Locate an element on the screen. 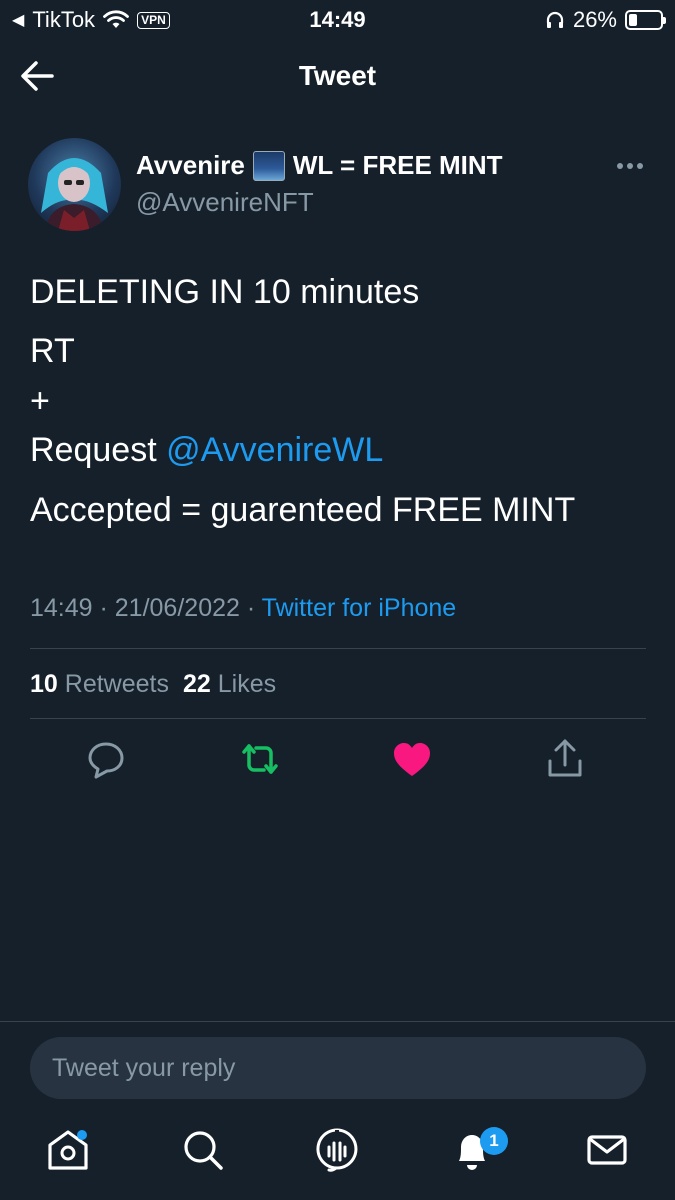 This screenshot has height=1200, width=675. top-nav: Tweet is located at coordinates (337, 76).